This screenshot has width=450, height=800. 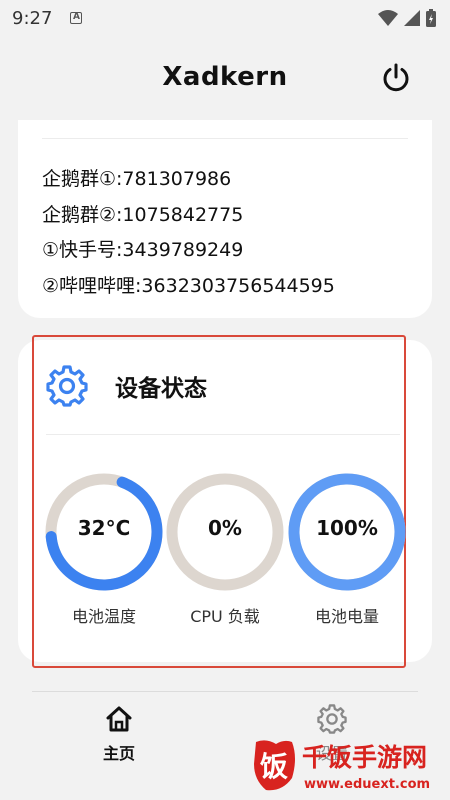 What do you see at coordinates (161, 389) in the screenshot?
I see `section-title: 设备状态` at bounding box center [161, 389].